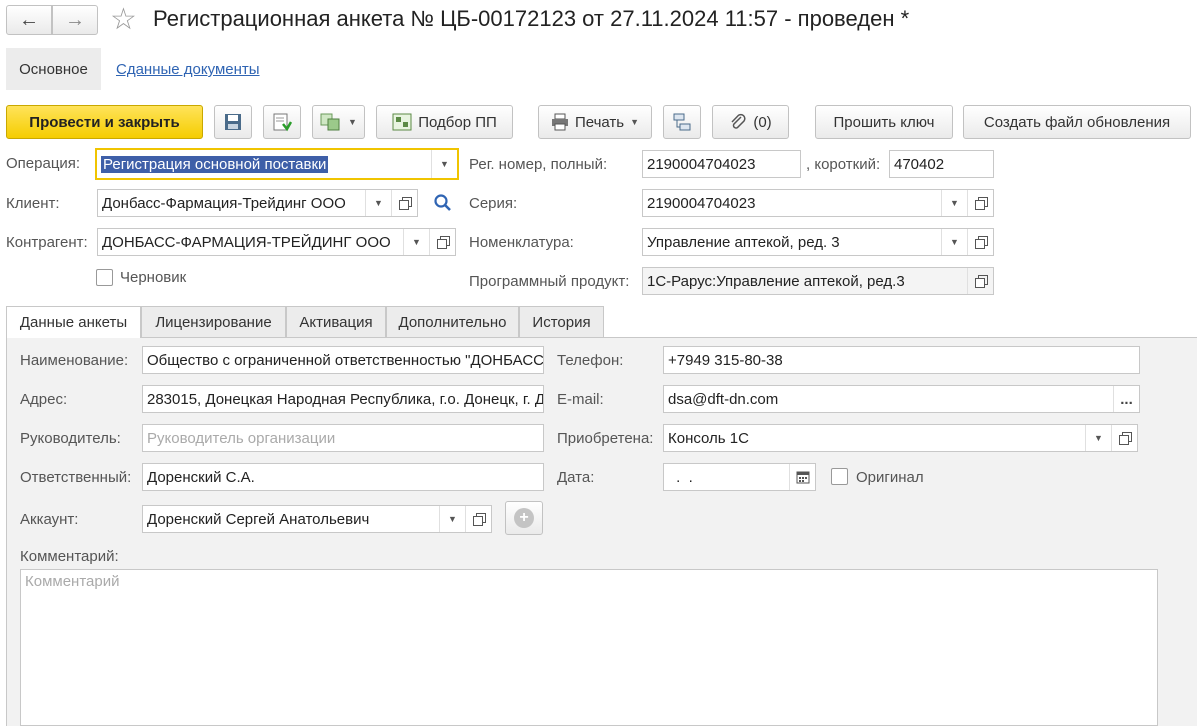  Describe the element at coordinates (776, 281) in the screenshot. I see `product-value: 1С-Рарус:Управление аптекой, ред.3` at that location.